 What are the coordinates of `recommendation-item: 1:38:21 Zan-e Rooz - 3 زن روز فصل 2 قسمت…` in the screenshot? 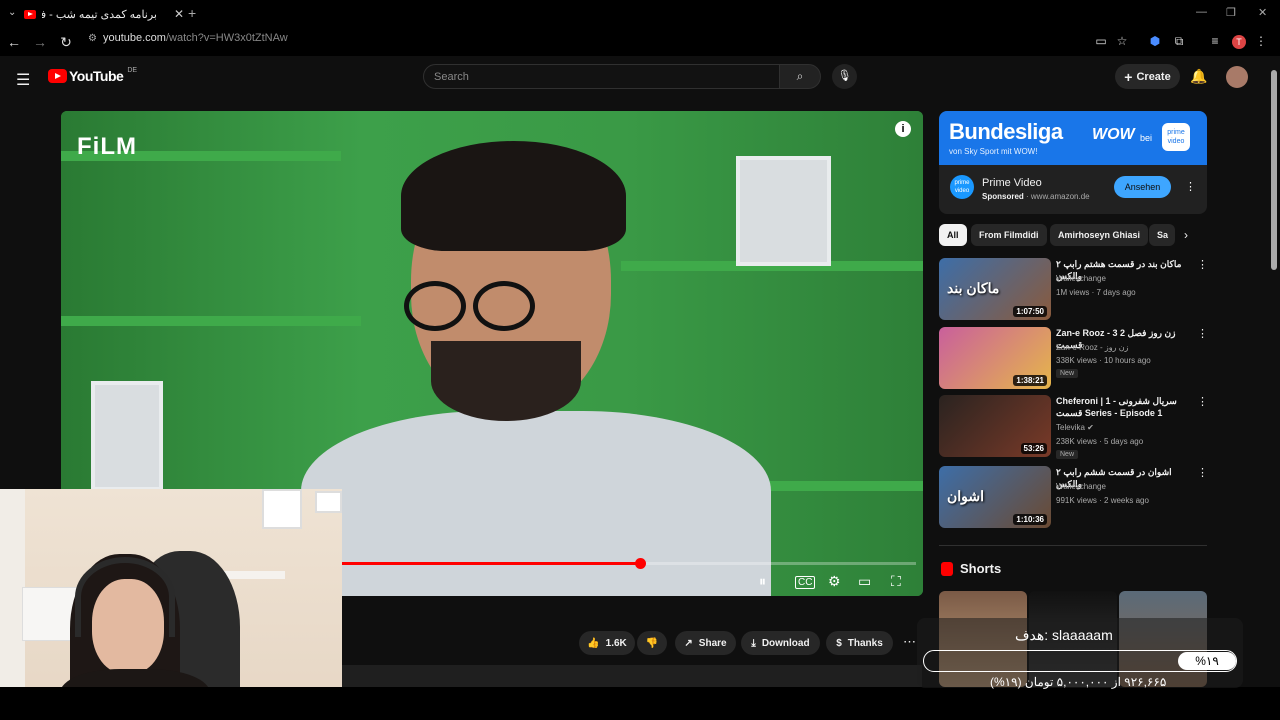 It's located at (1073, 358).